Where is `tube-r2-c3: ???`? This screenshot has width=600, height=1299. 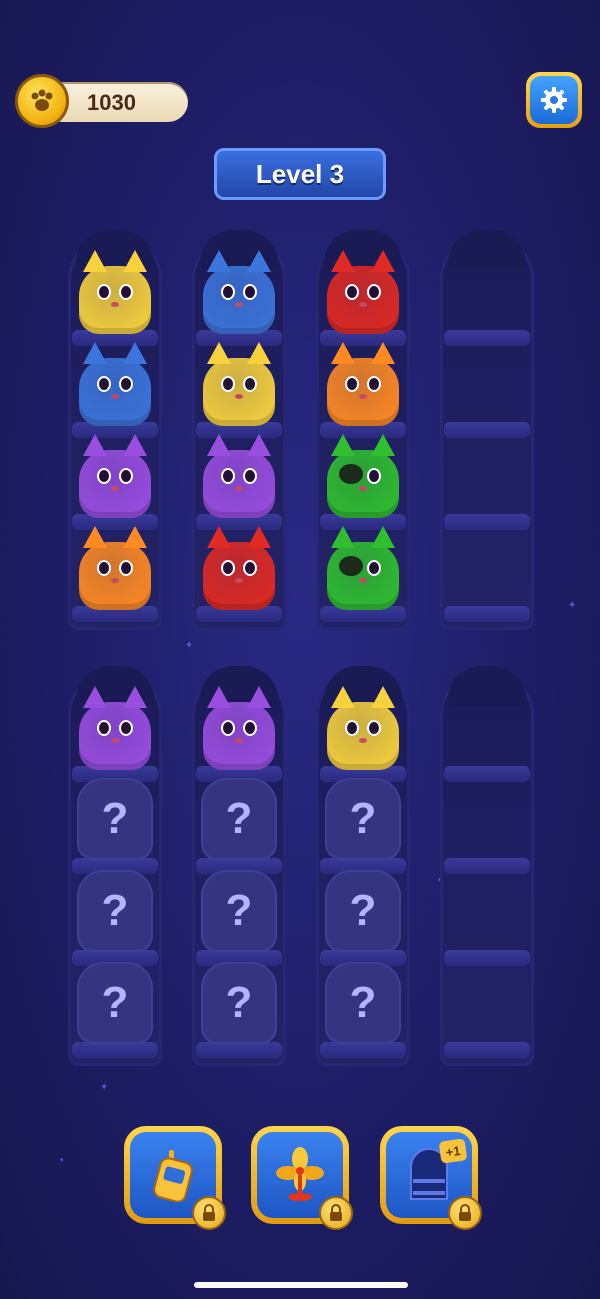
tube-r2-c3: ??? is located at coordinates (363, 866).